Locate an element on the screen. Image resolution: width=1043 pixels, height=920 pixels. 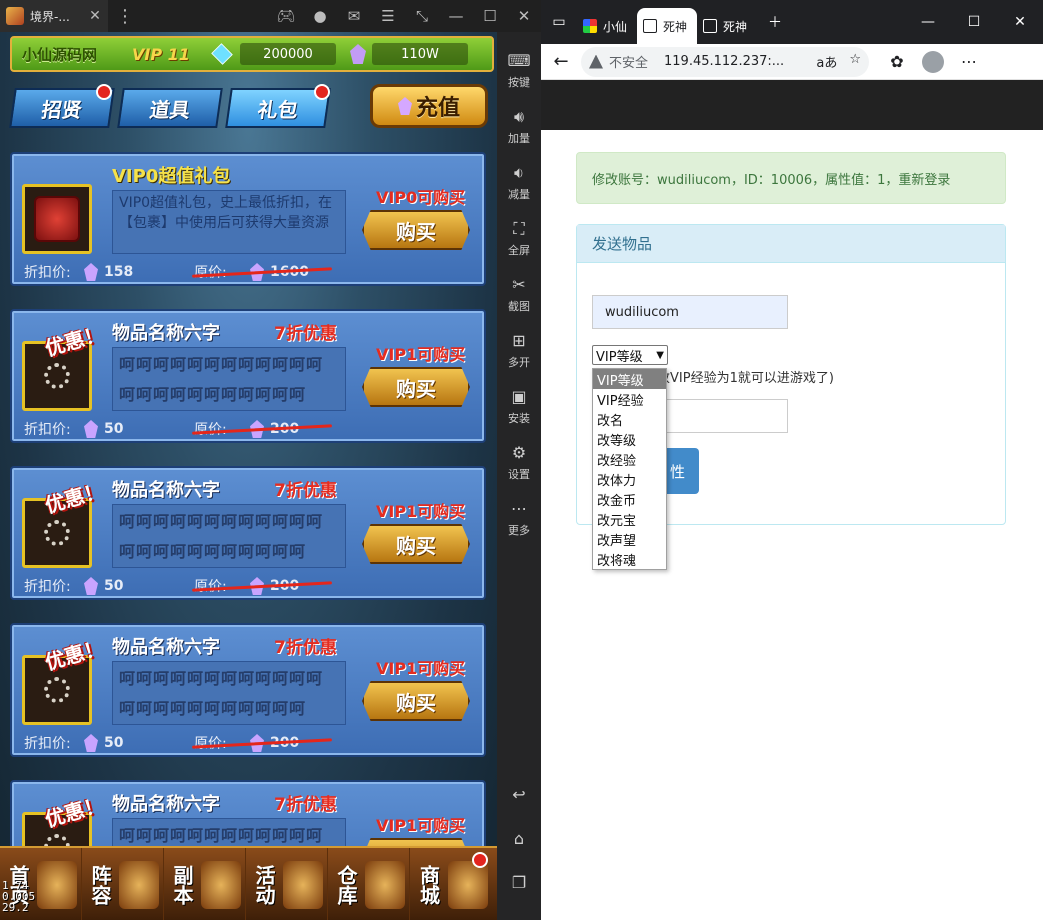
panel-title: 发送物品 is located at coordinates (791, 244).